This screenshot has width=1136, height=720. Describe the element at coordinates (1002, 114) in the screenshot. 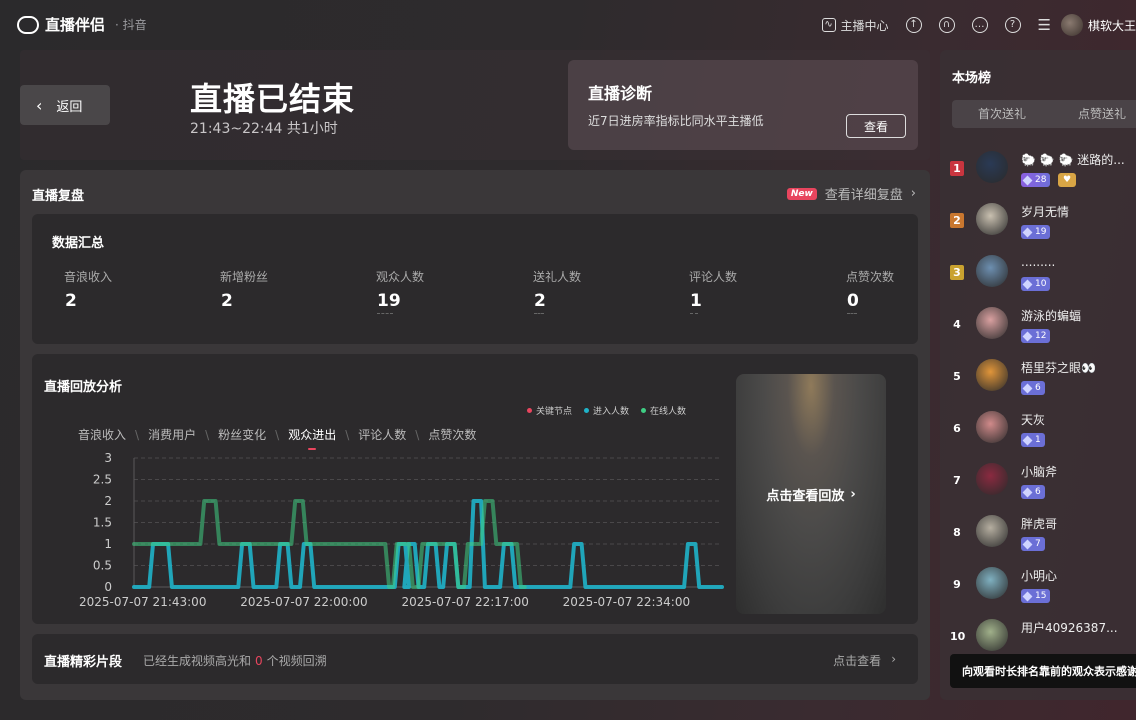

I see `tab-first-gift: 首次送礼` at that location.